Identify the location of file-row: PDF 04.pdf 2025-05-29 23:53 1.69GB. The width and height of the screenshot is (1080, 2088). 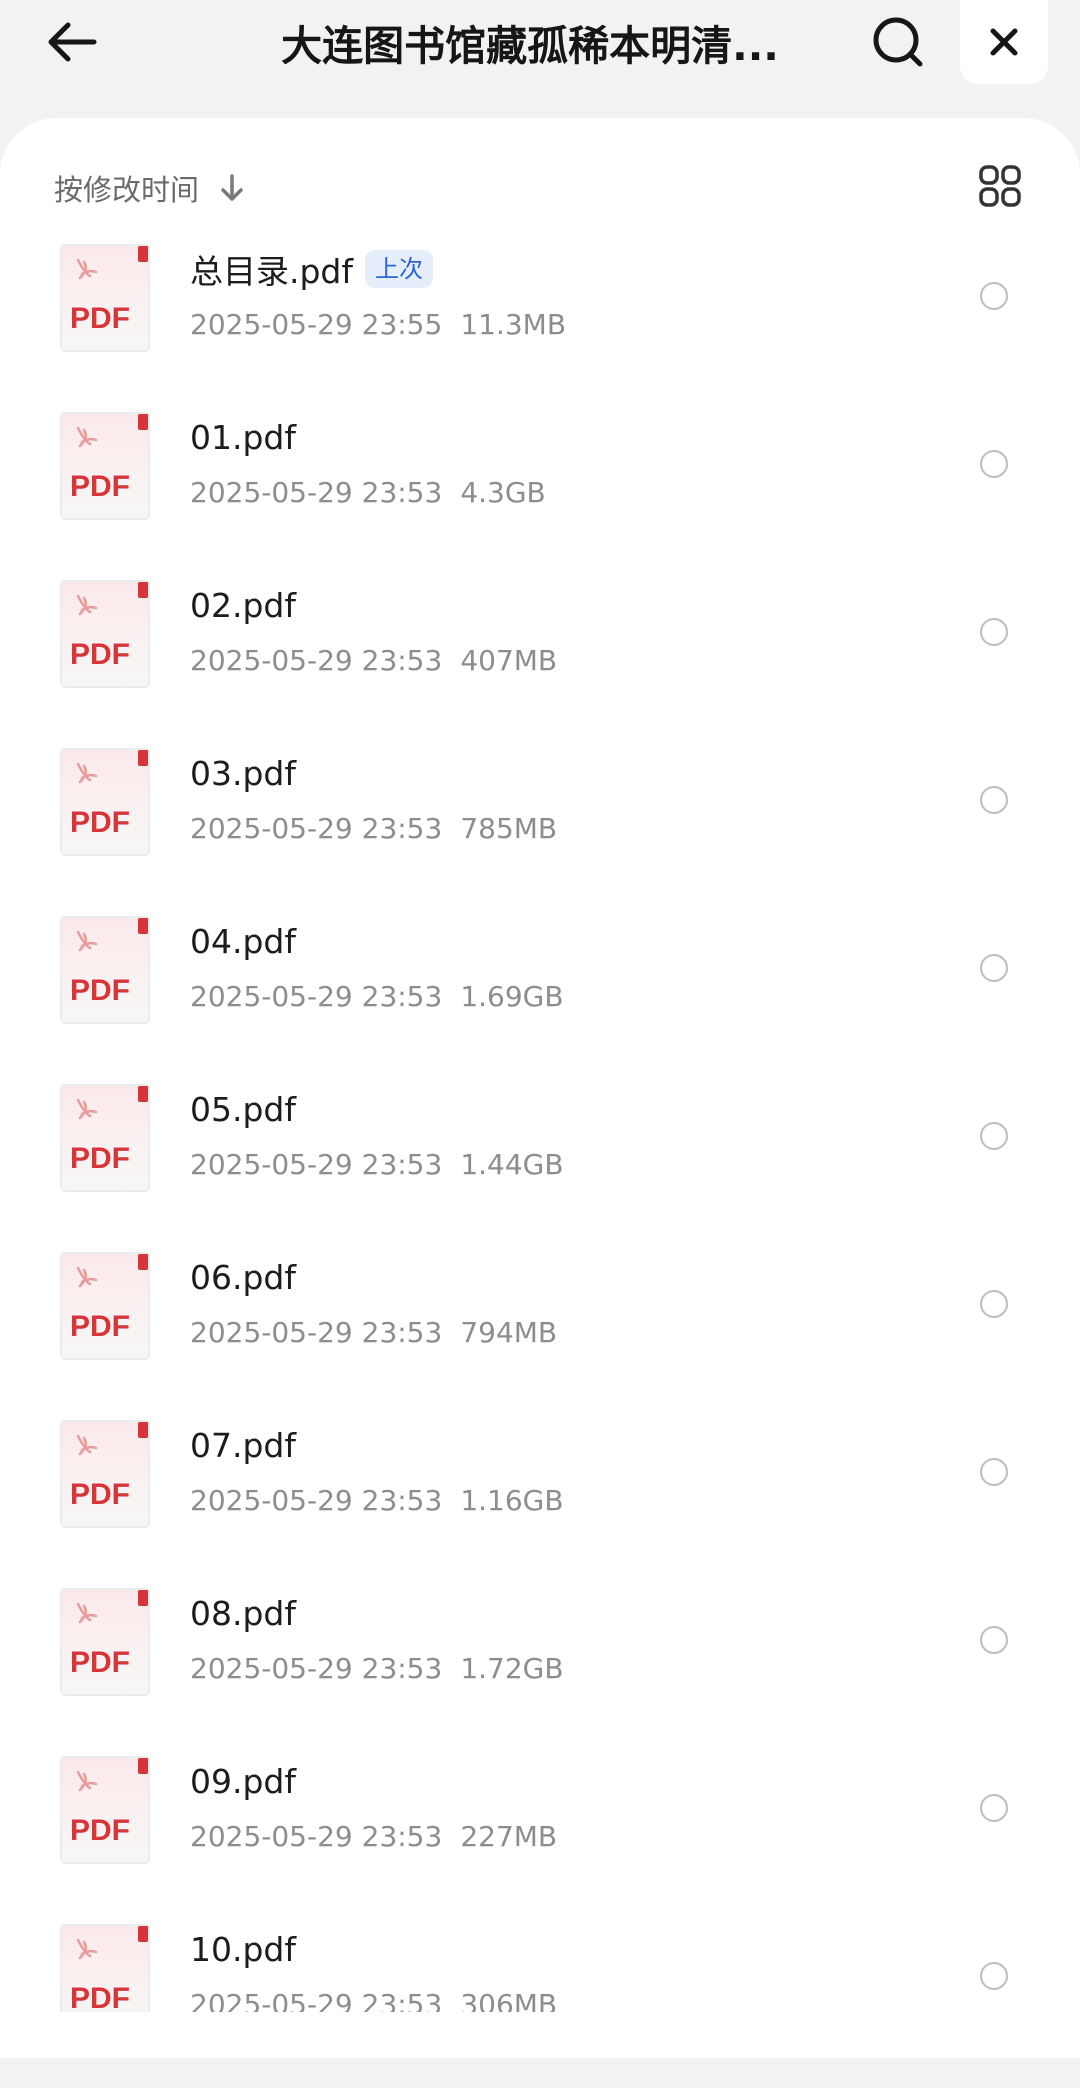
(540, 996).